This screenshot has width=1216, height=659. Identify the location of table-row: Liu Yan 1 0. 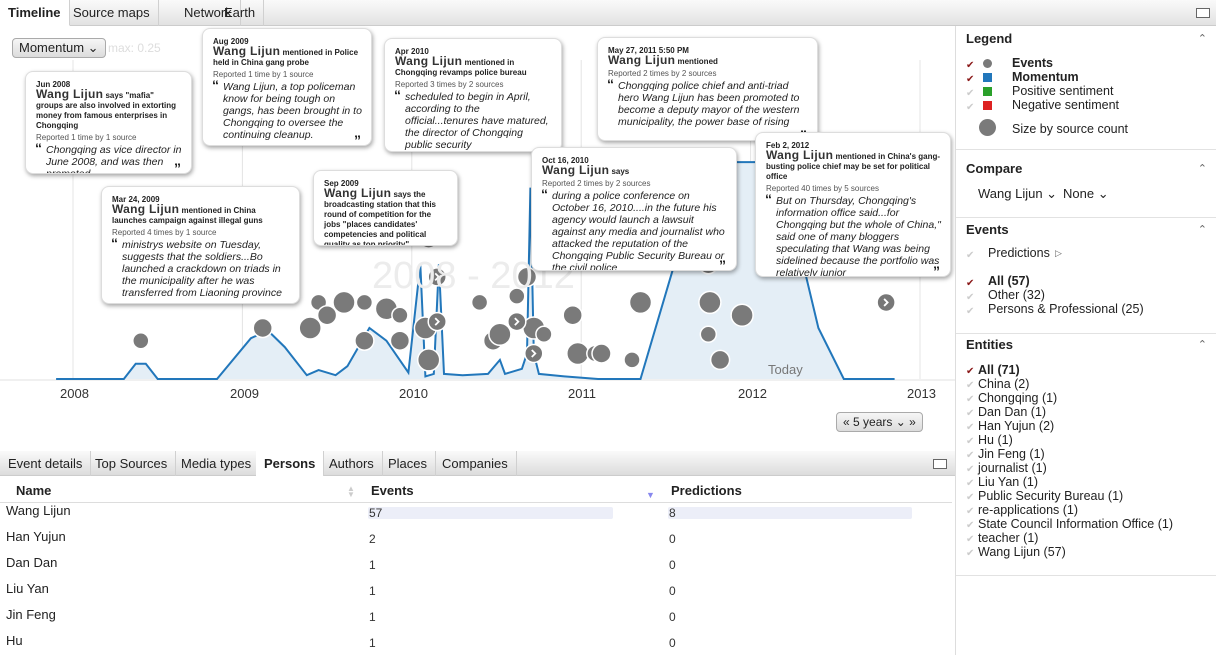
(476, 594).